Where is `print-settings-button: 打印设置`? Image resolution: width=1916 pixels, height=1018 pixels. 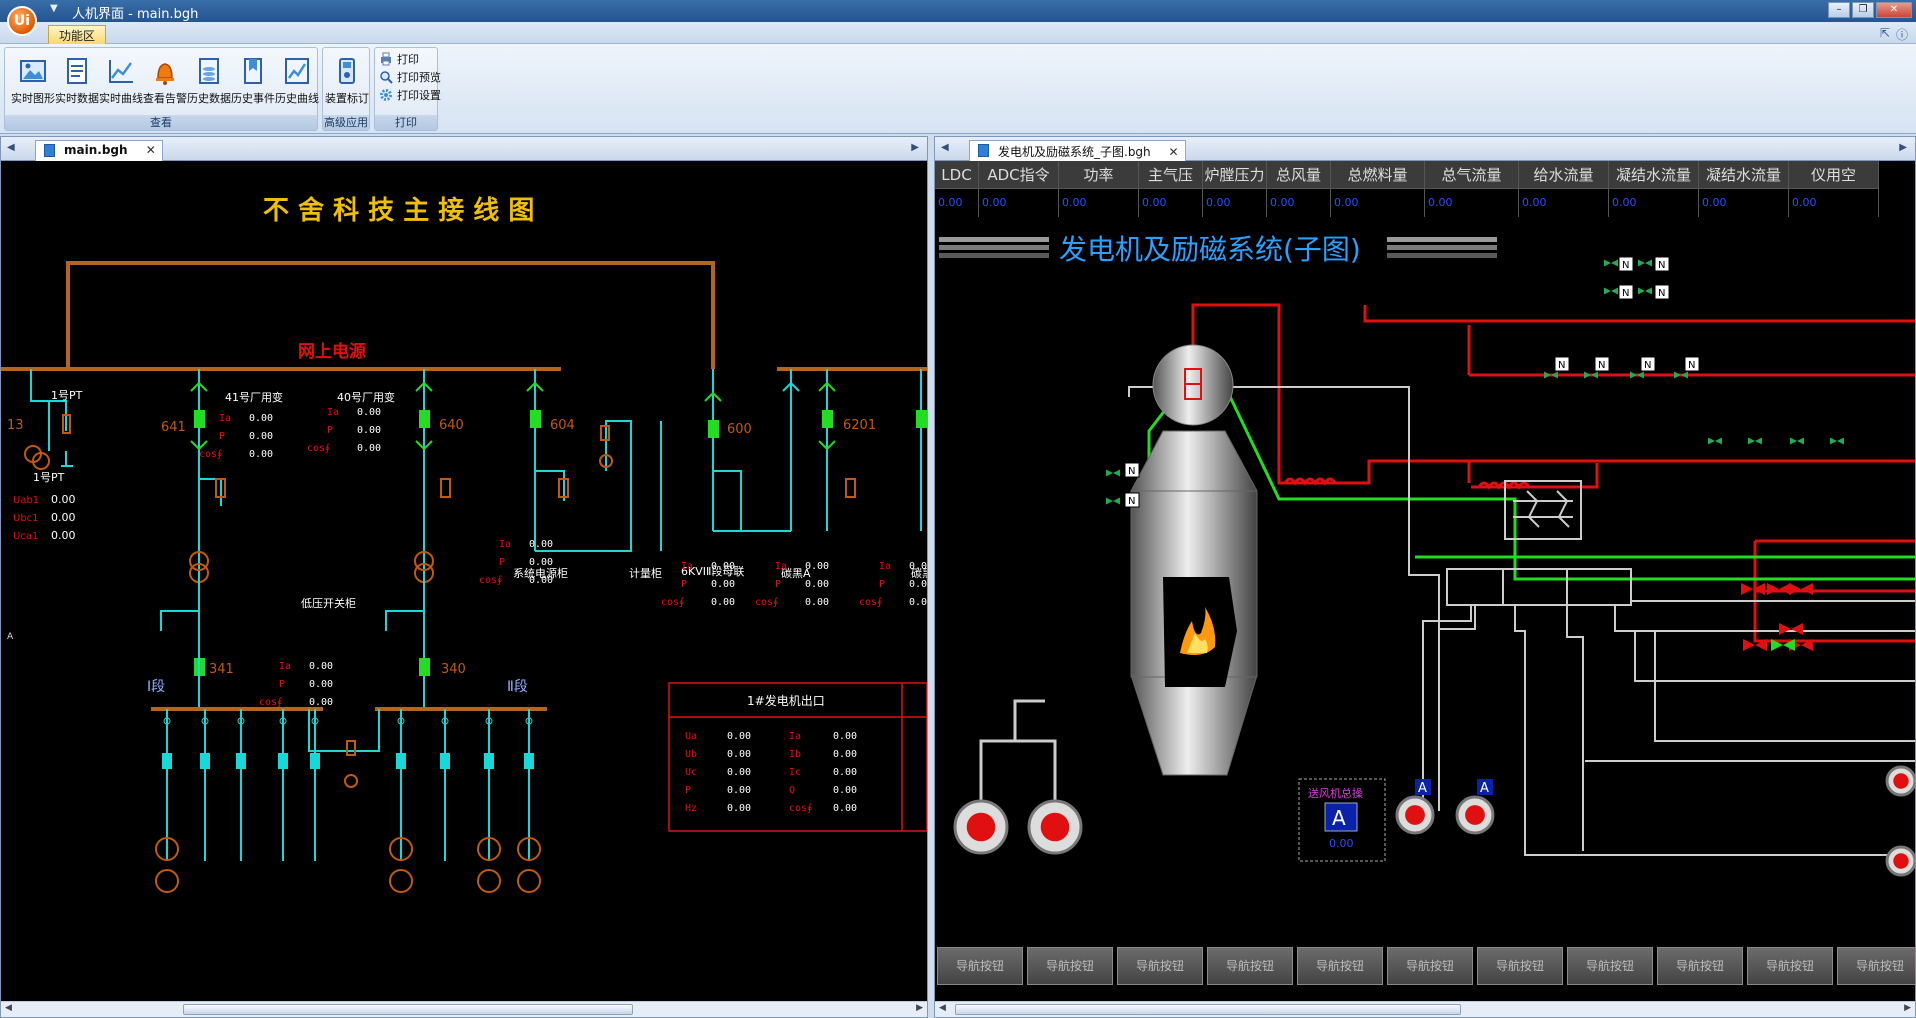
print-settings-button: 打印设置 is located at coordinates (410, 95).